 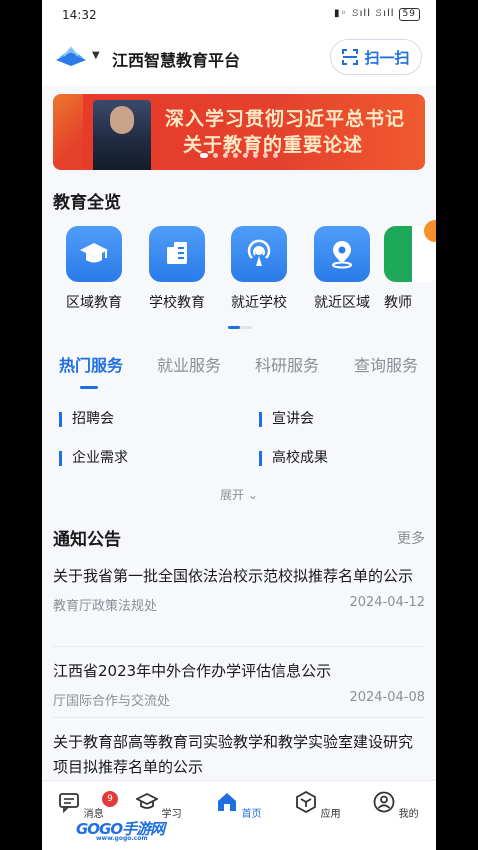 What do you see at coordinates (396, 805) in the screenshot?
I see `tabbar-item-profile: 我的` at bounding box center [396, 805].